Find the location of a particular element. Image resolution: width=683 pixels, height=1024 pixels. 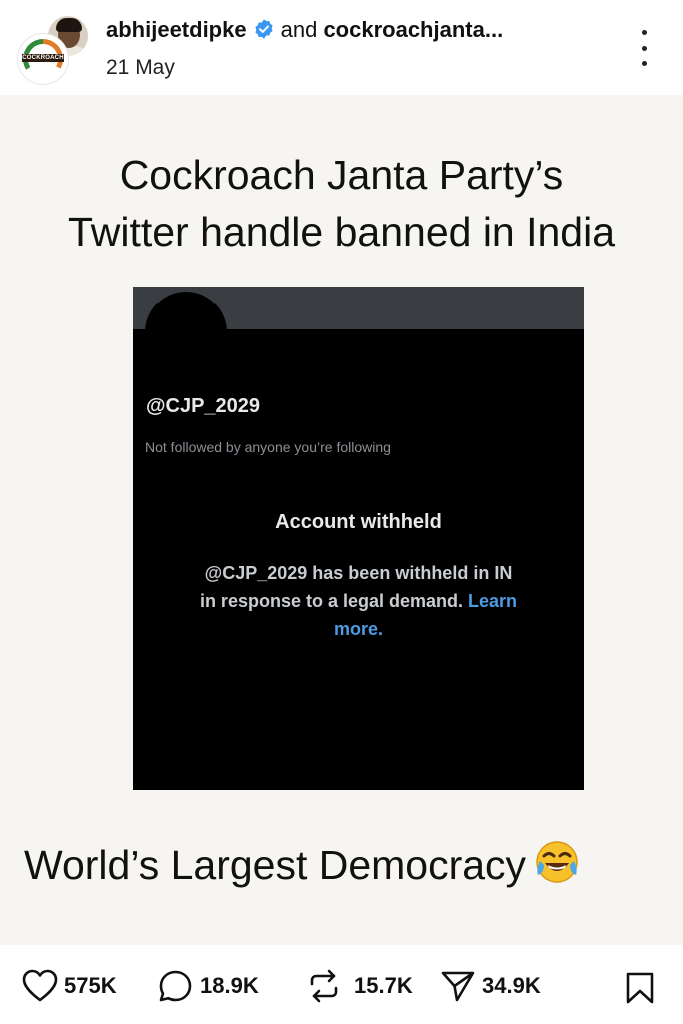

repost-button: 15.7K is located at coordinates (359, 986).